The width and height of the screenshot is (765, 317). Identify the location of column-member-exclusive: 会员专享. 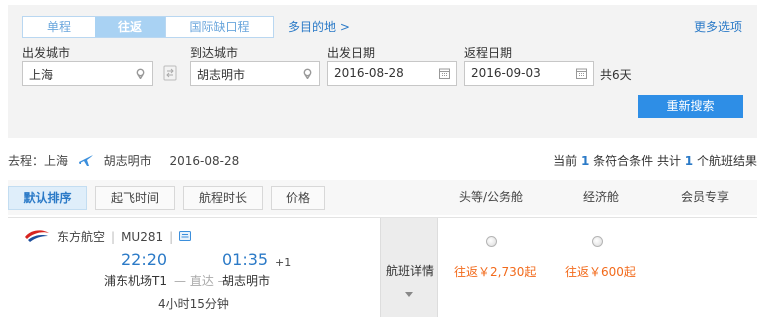
(705, 197).